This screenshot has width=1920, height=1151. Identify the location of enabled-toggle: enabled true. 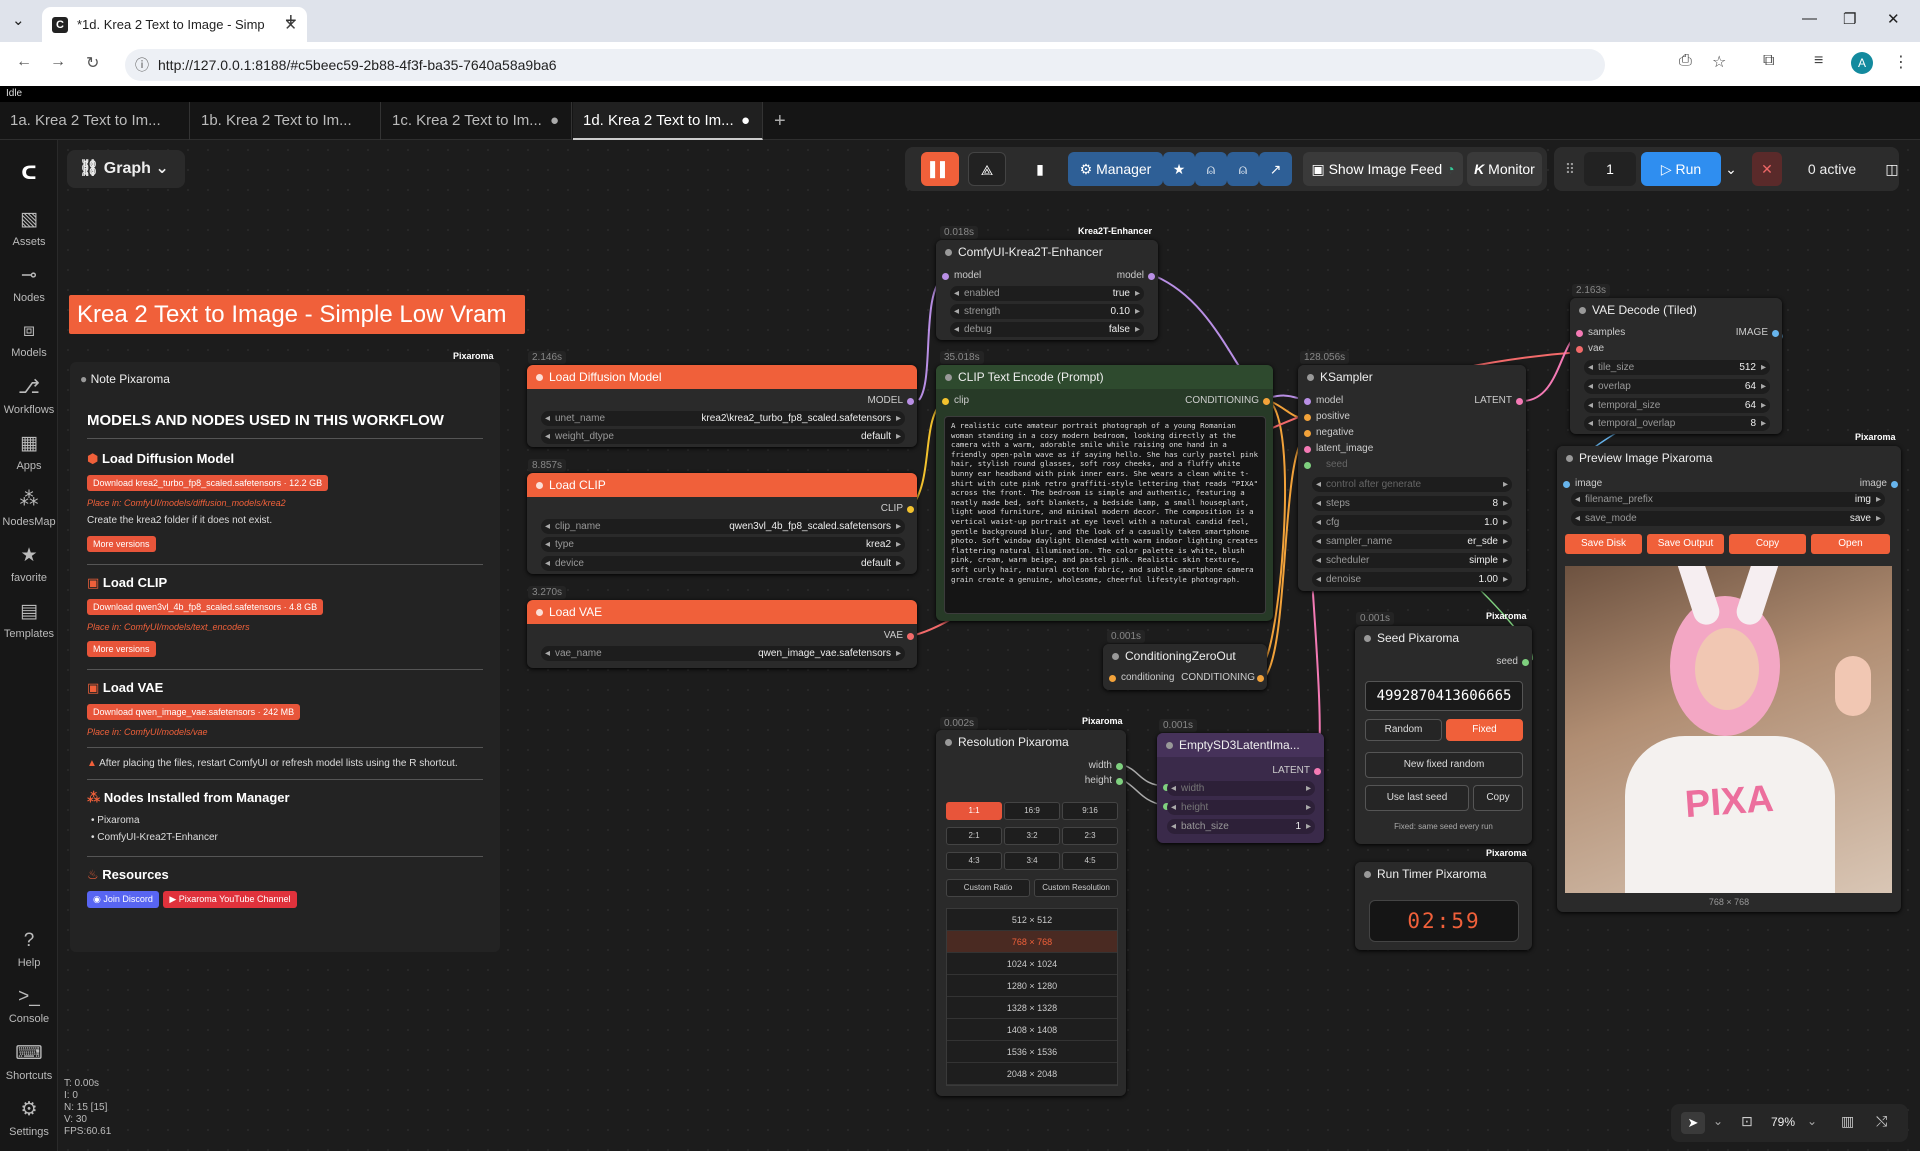
(1047, 293).